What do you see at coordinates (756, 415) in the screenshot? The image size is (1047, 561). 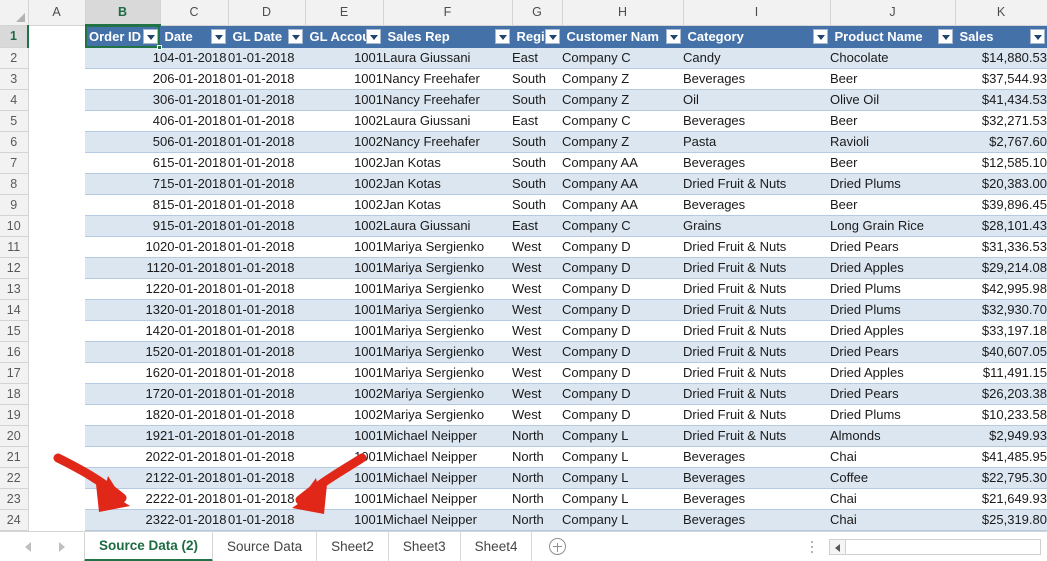 I see `cell-category: Dried Fruit & Nuts` at bounding box center [756, 415].